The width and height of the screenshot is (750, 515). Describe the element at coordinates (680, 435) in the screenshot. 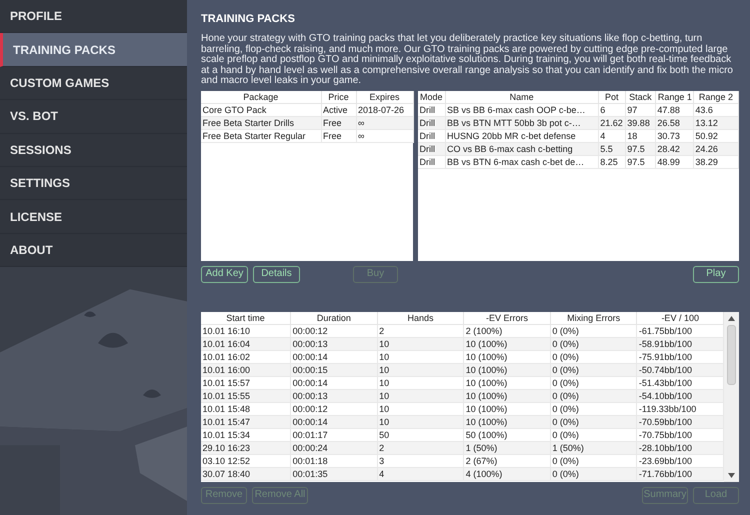

I see `session-cell: -70.75bb/100` at that location.